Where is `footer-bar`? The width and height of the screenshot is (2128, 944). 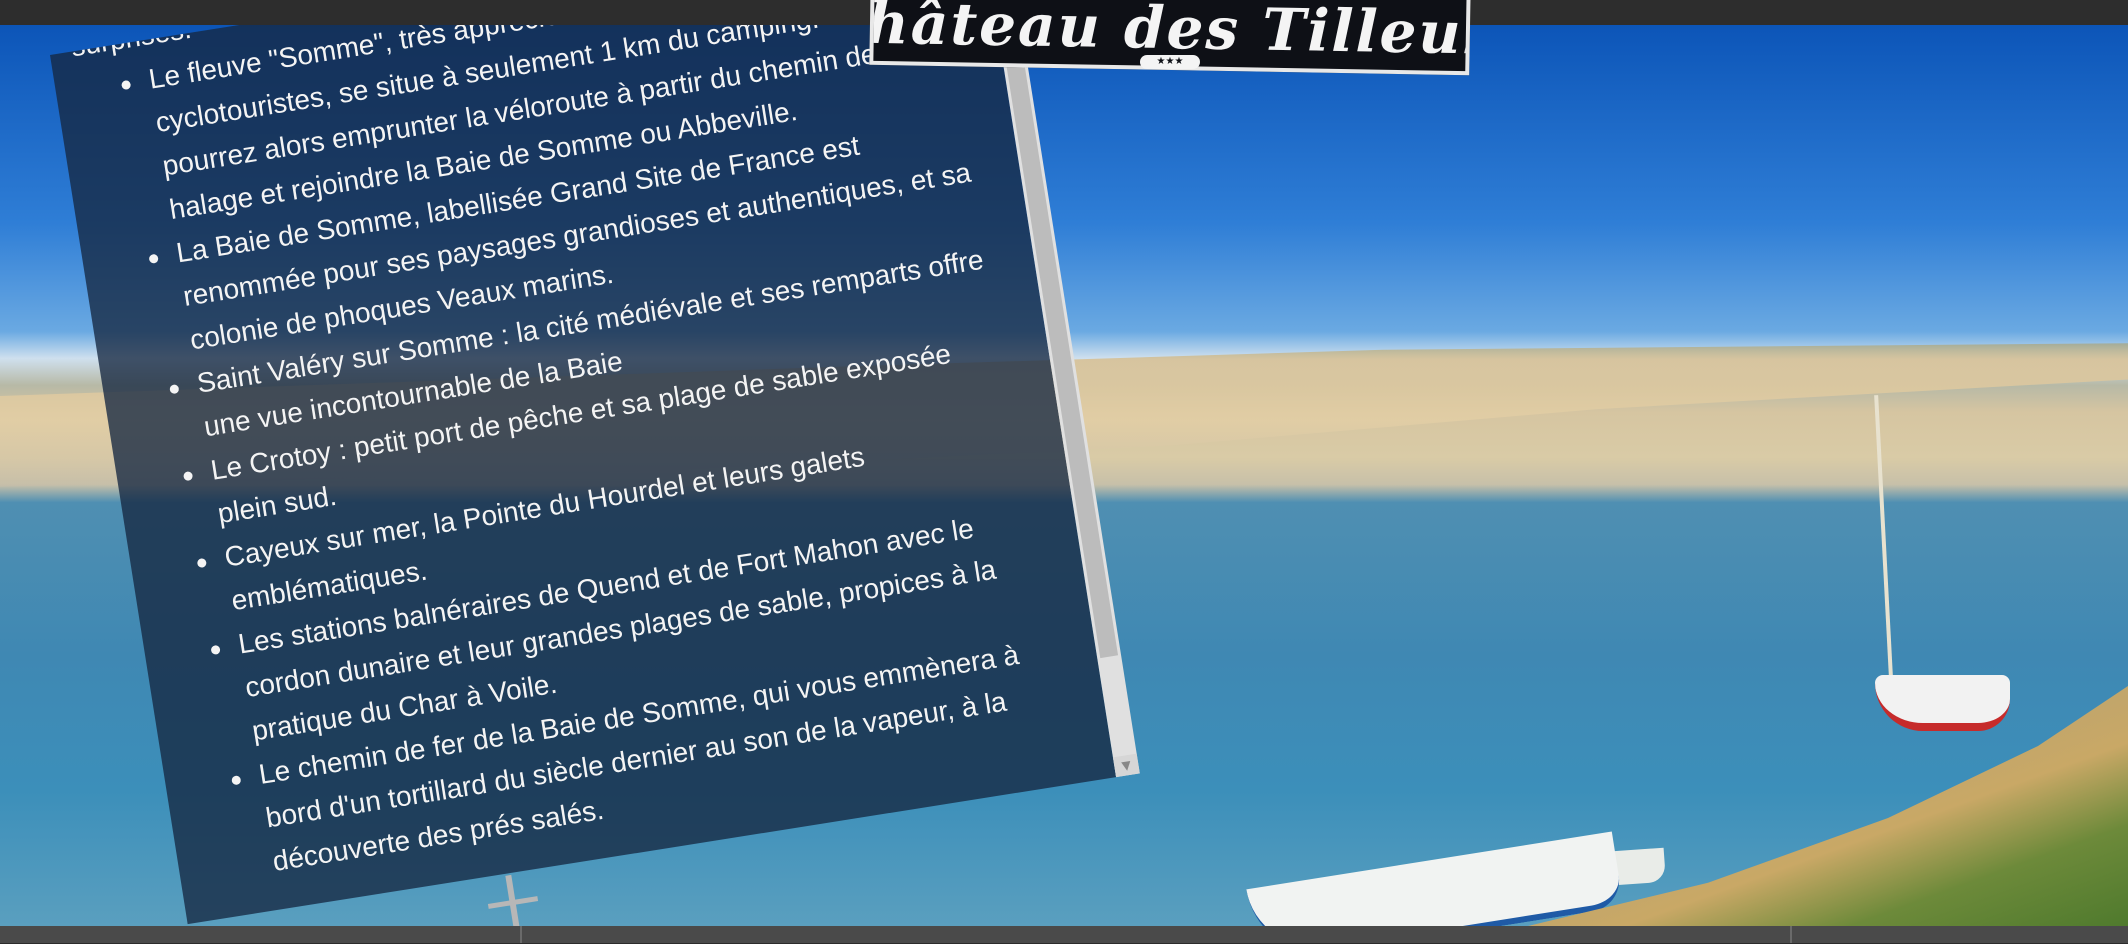 footer-bar is located at coordinates (1064, 934).